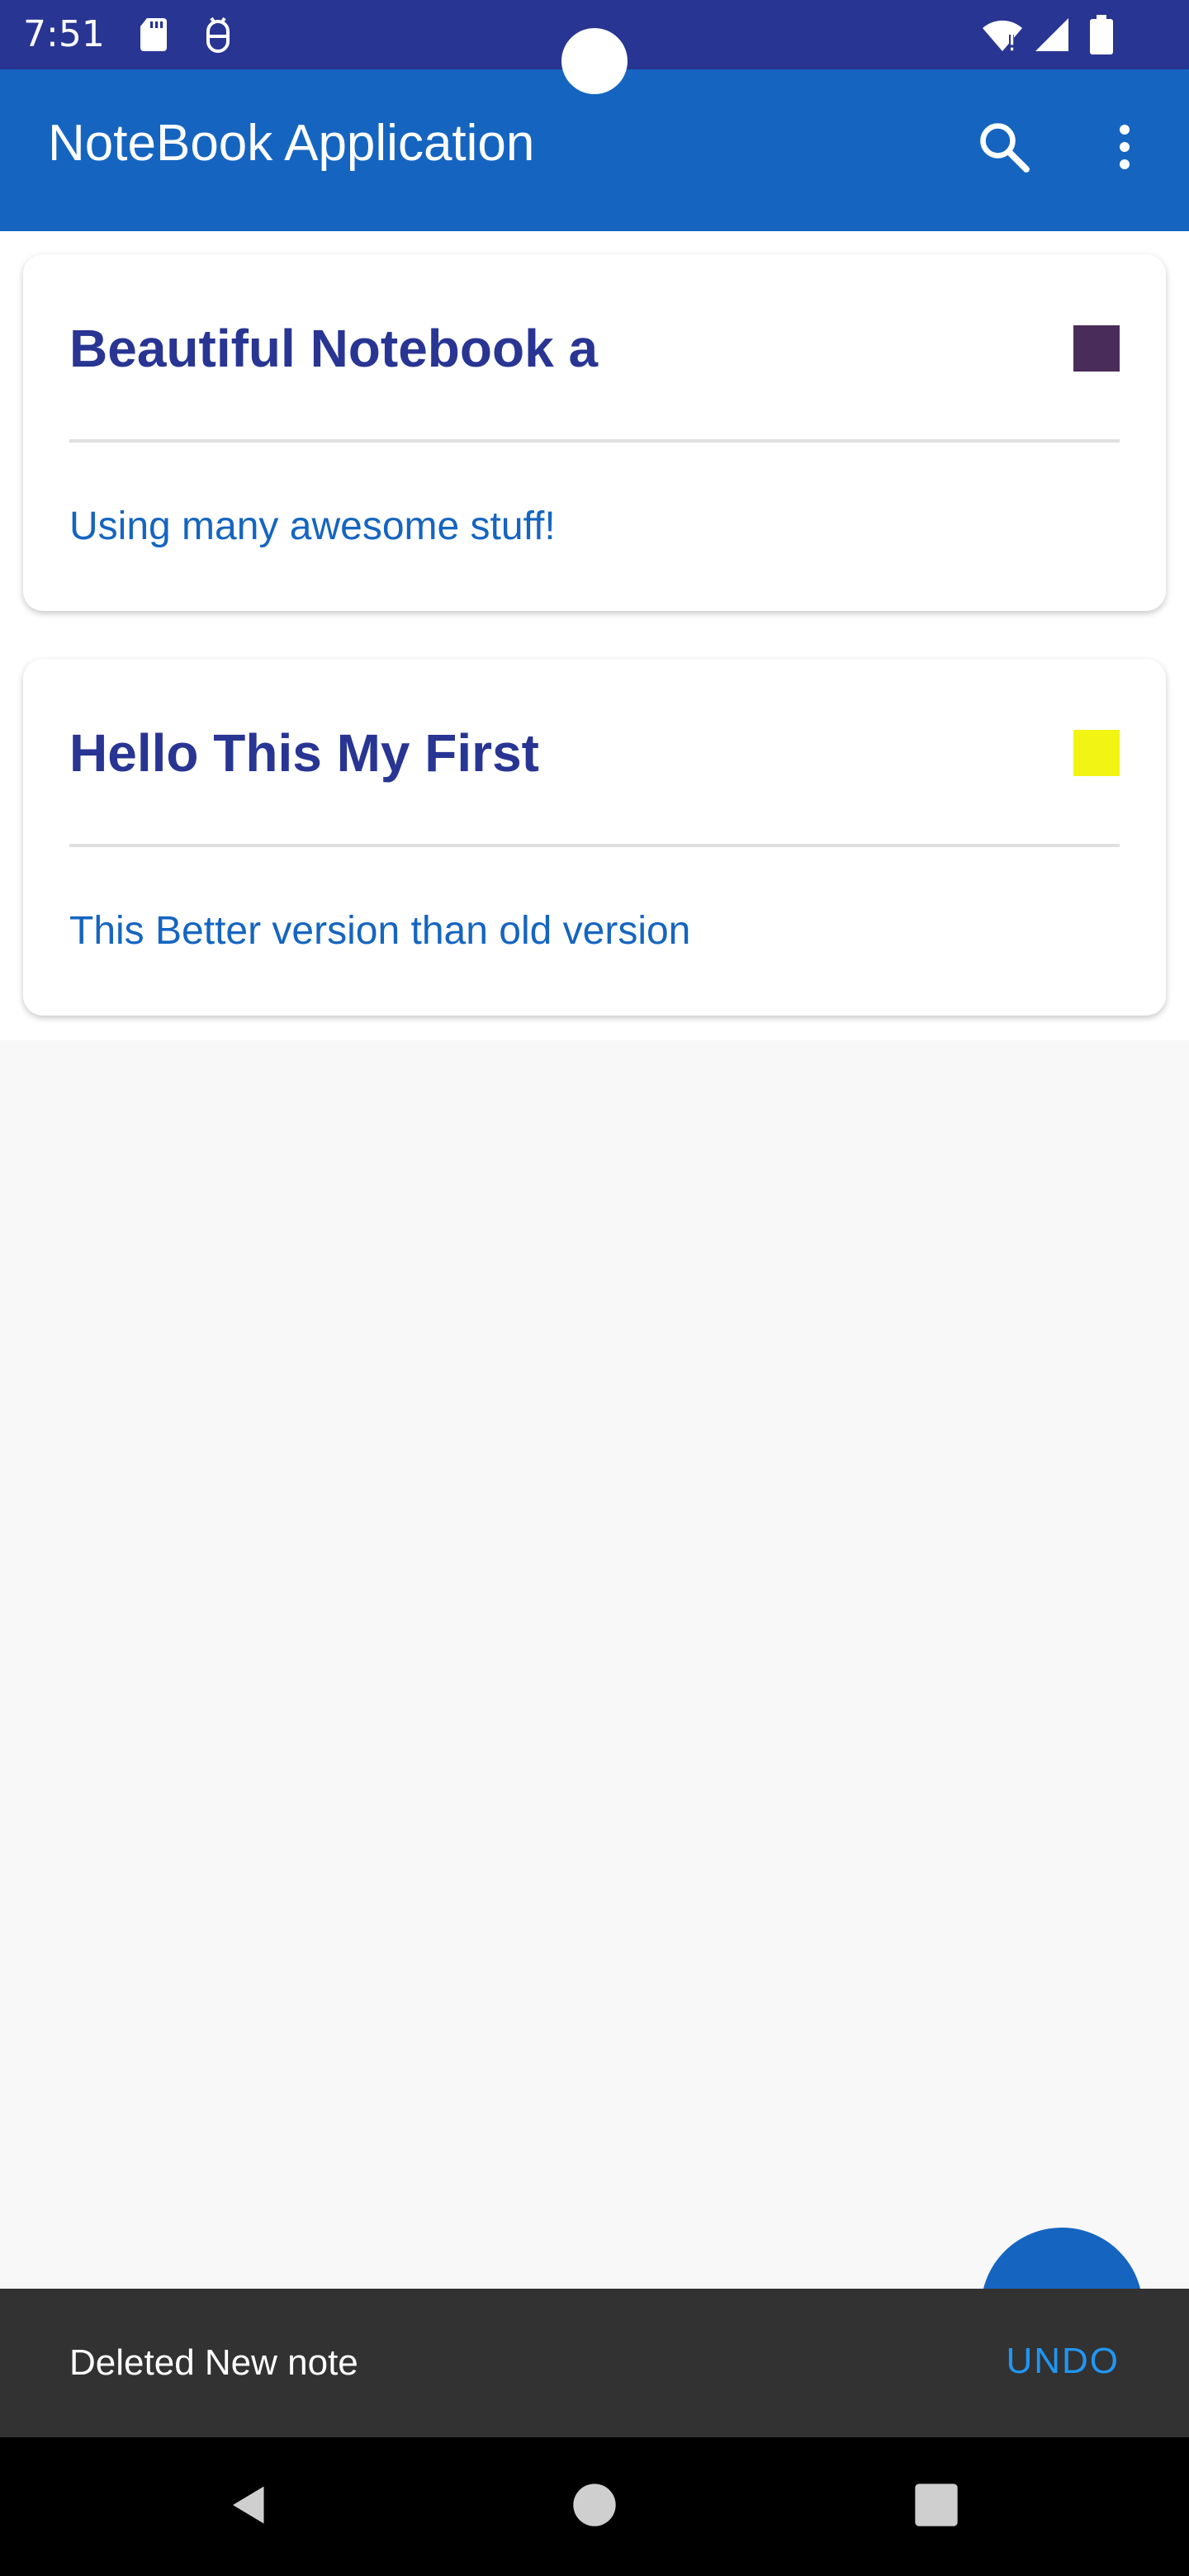 The image size is (1189, 2576). Describe the element at coordinates (155, 34) in the screenshot. I see `sd-card-icon` at that location.